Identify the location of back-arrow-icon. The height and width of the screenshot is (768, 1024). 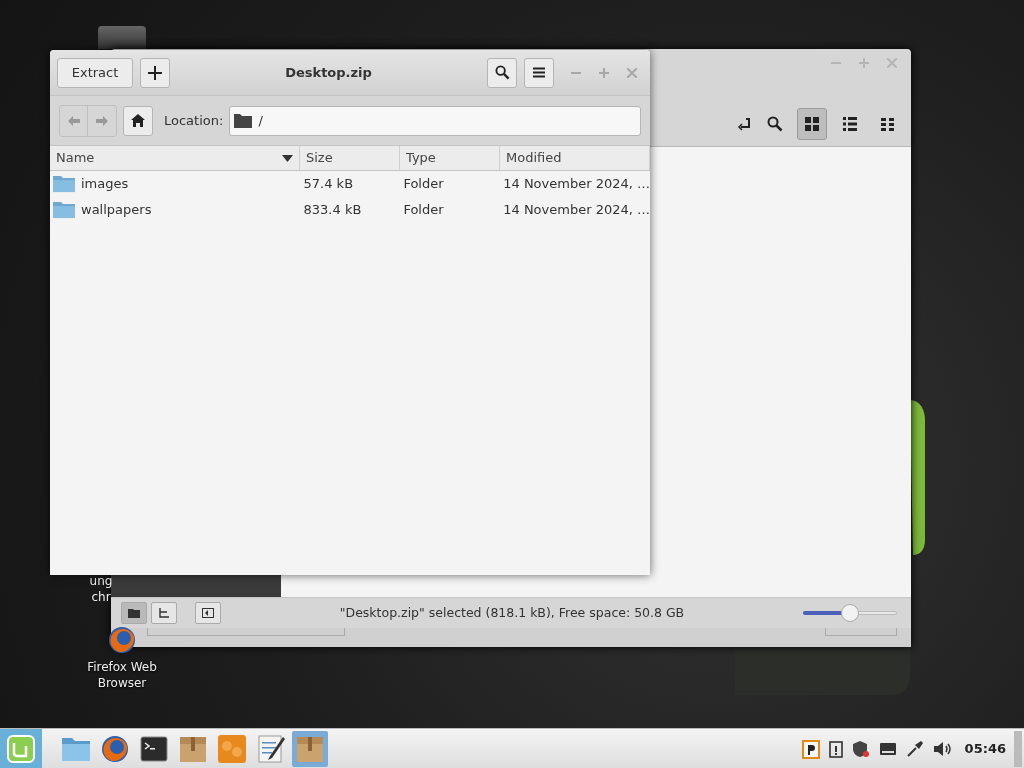
(73, 120).